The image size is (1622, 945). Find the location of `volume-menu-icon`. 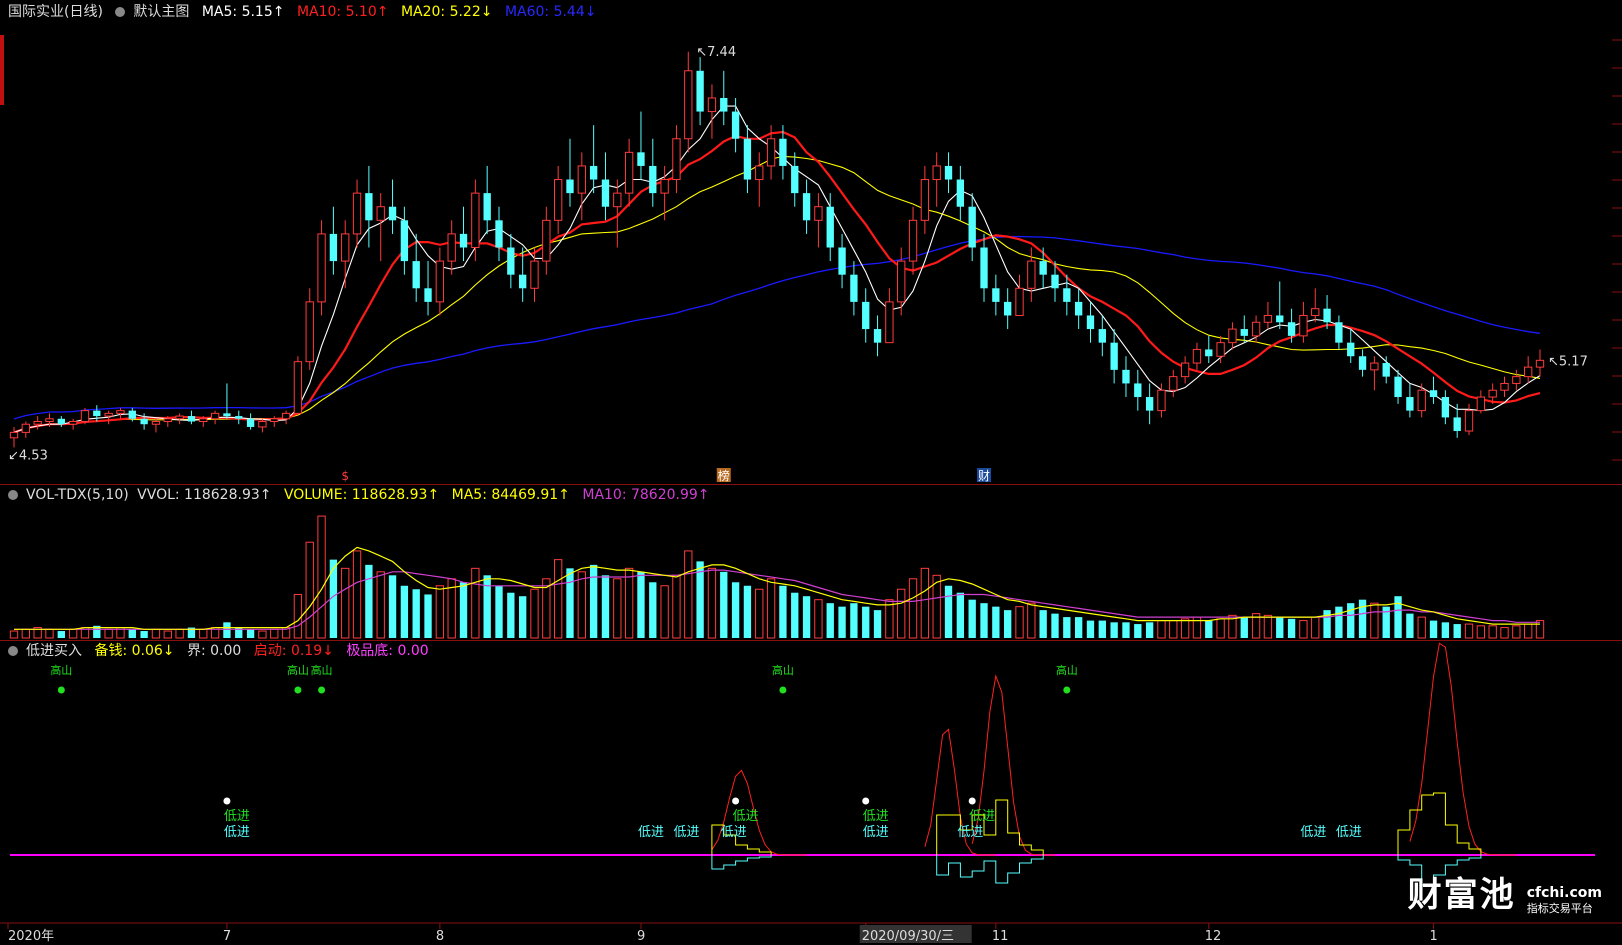

volume-menu-icon is located at coordinates (13, 495).